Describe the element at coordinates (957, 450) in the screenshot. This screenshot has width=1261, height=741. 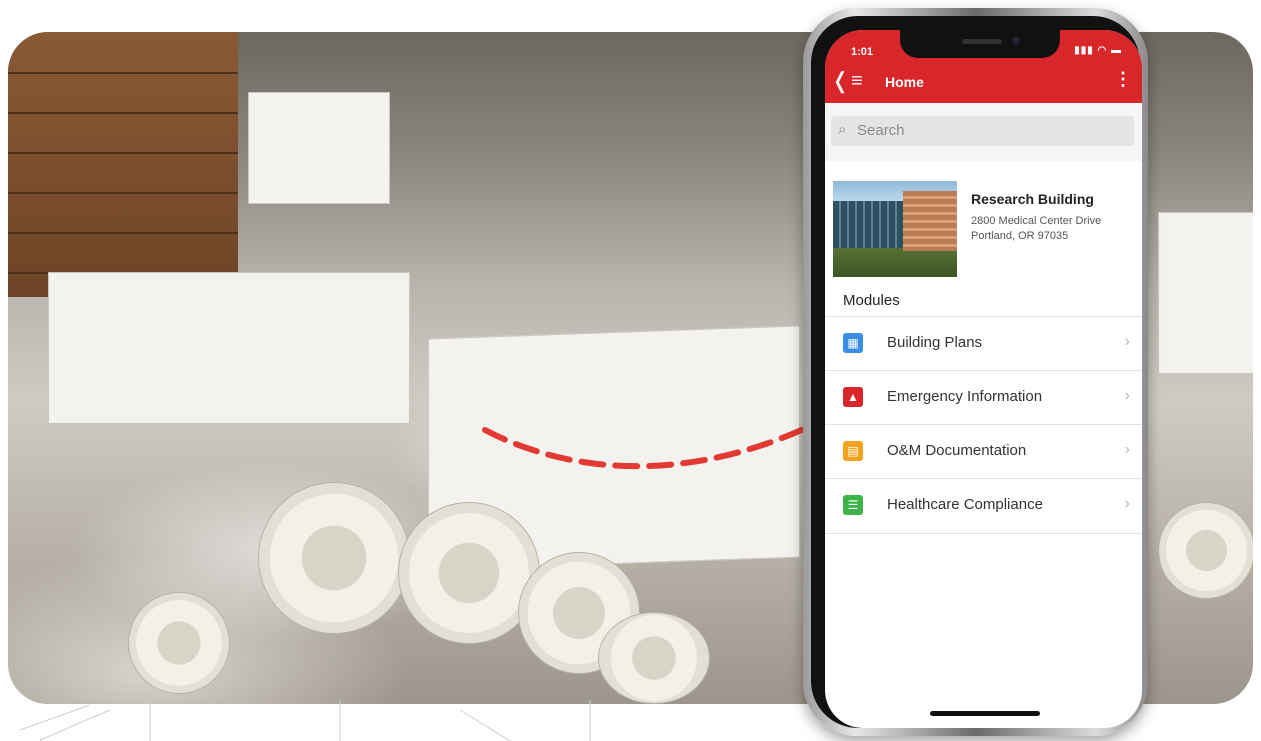
I see `module-label: O&M Documentation` at that location.